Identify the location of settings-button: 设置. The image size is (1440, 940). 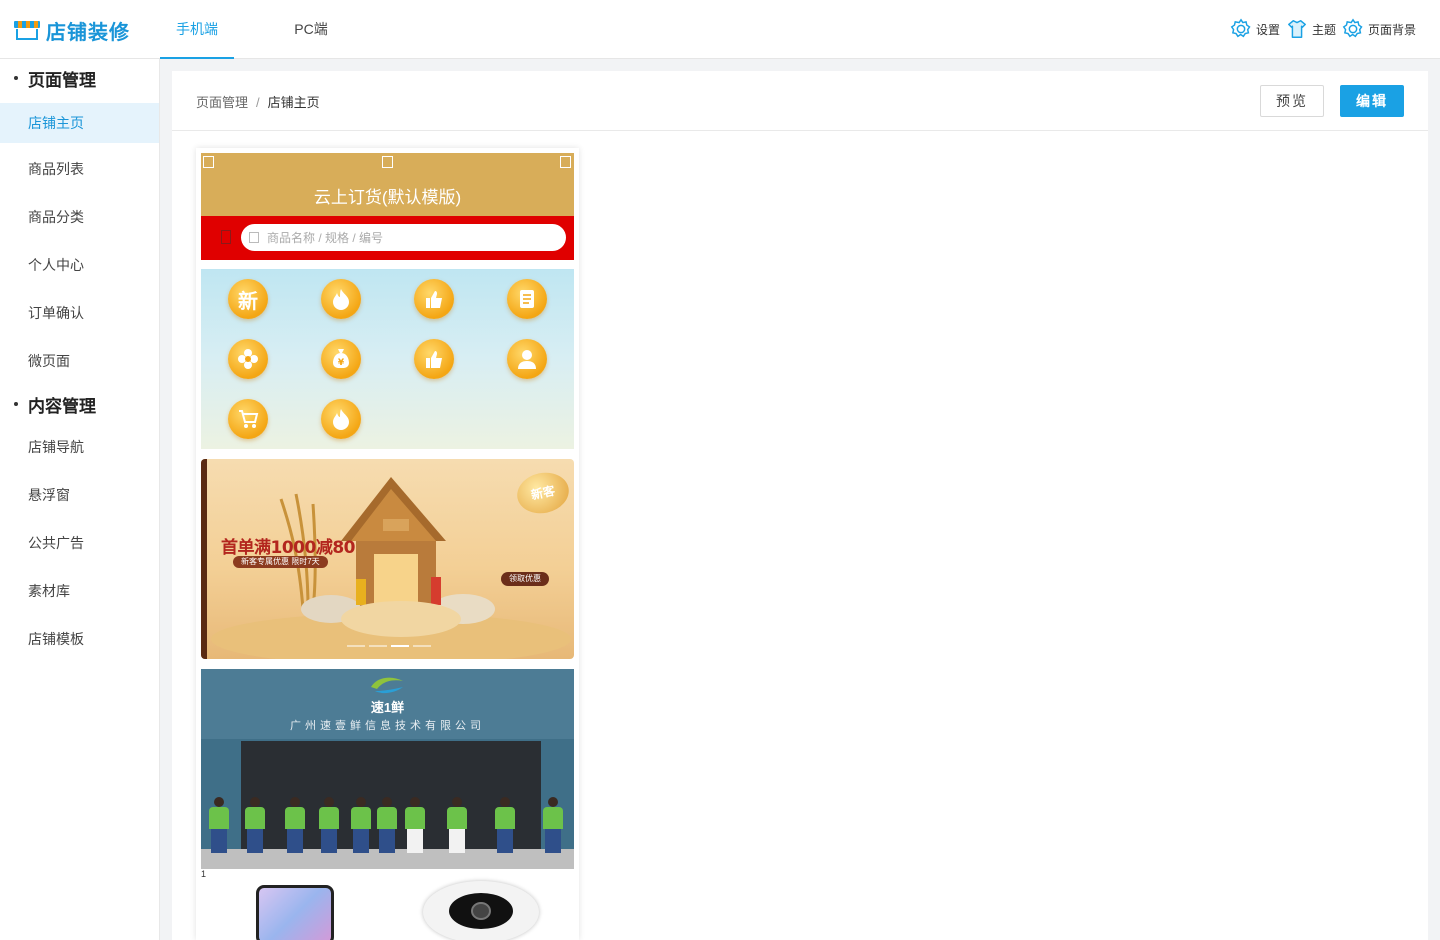
(1255, 29).